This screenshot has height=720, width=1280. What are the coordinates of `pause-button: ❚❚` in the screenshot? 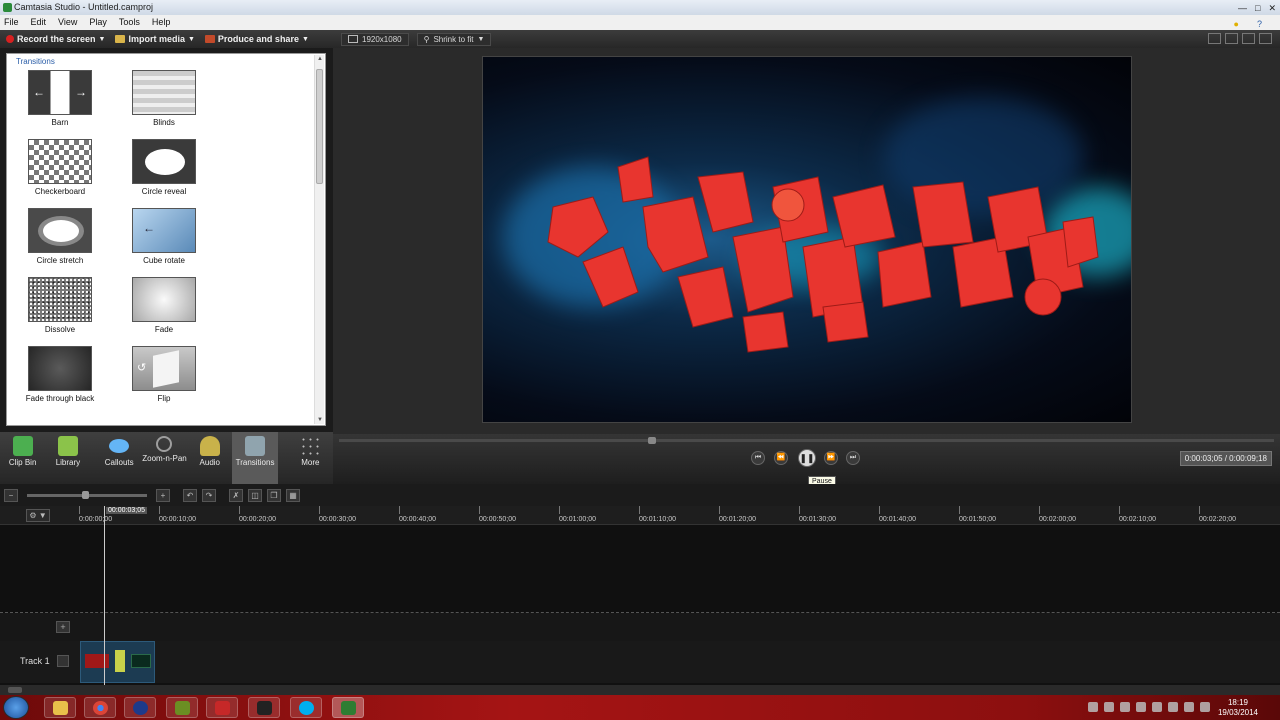 It's located at (807, 458).